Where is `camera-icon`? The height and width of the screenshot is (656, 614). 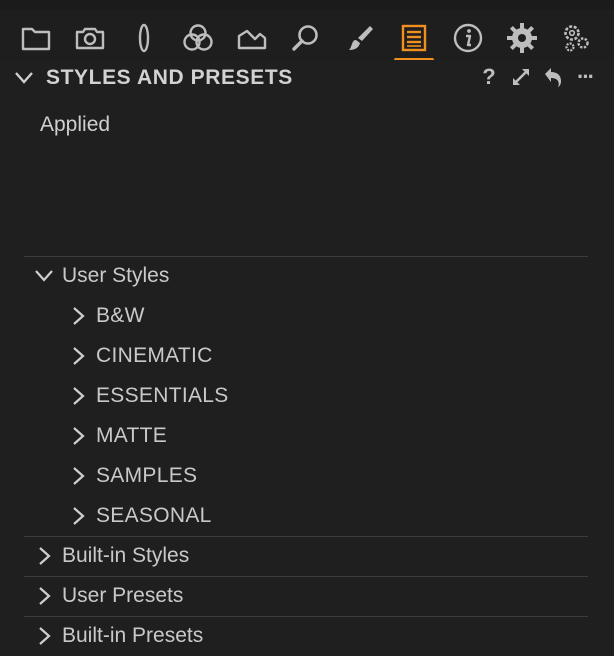
camera-icon is located at coordinates (90, 38).